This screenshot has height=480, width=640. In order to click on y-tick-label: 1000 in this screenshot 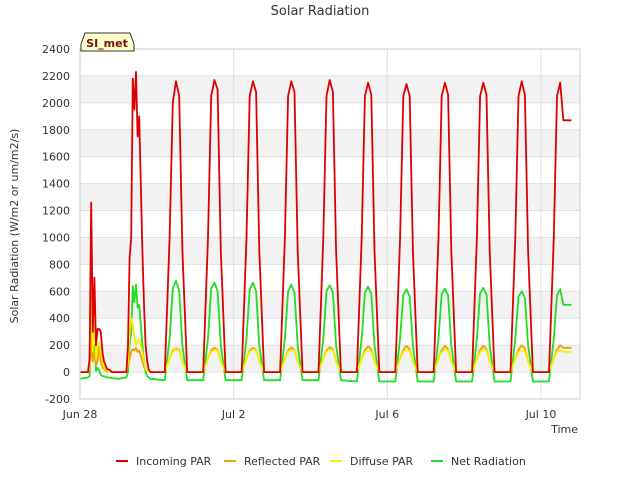, I will do `click(56, 237)`.